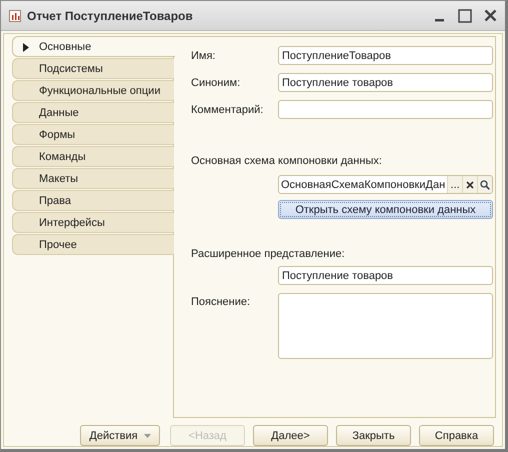 The width and height of the screenshot is (508, 452). I want to click on sidebar-tab: Основные, so click(93, 46).